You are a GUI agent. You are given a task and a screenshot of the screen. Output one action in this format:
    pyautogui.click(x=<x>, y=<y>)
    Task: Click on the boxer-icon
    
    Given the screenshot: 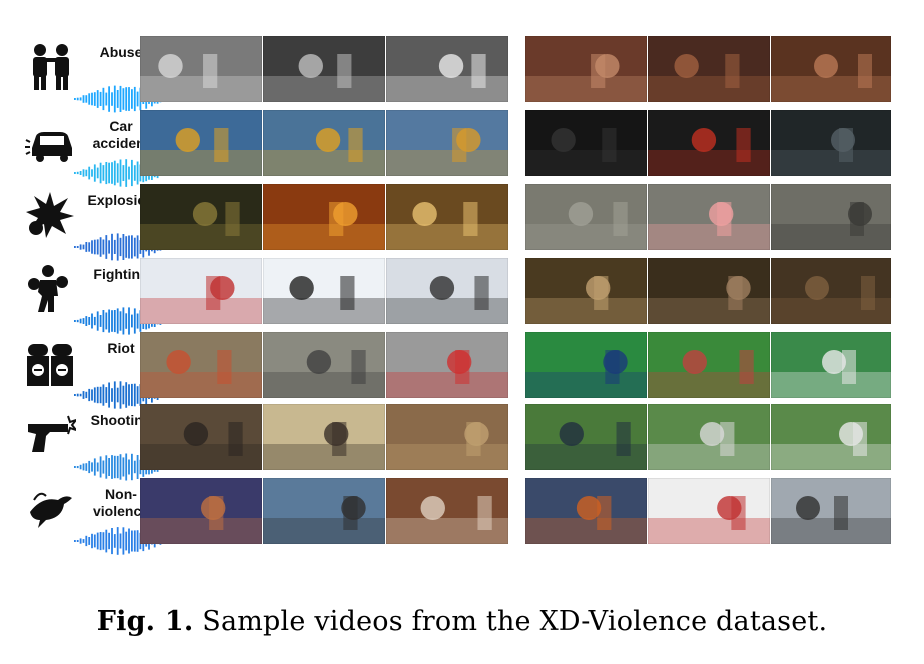 What is the action you would take?
    pyautogui.click(x=50, y=288)
    